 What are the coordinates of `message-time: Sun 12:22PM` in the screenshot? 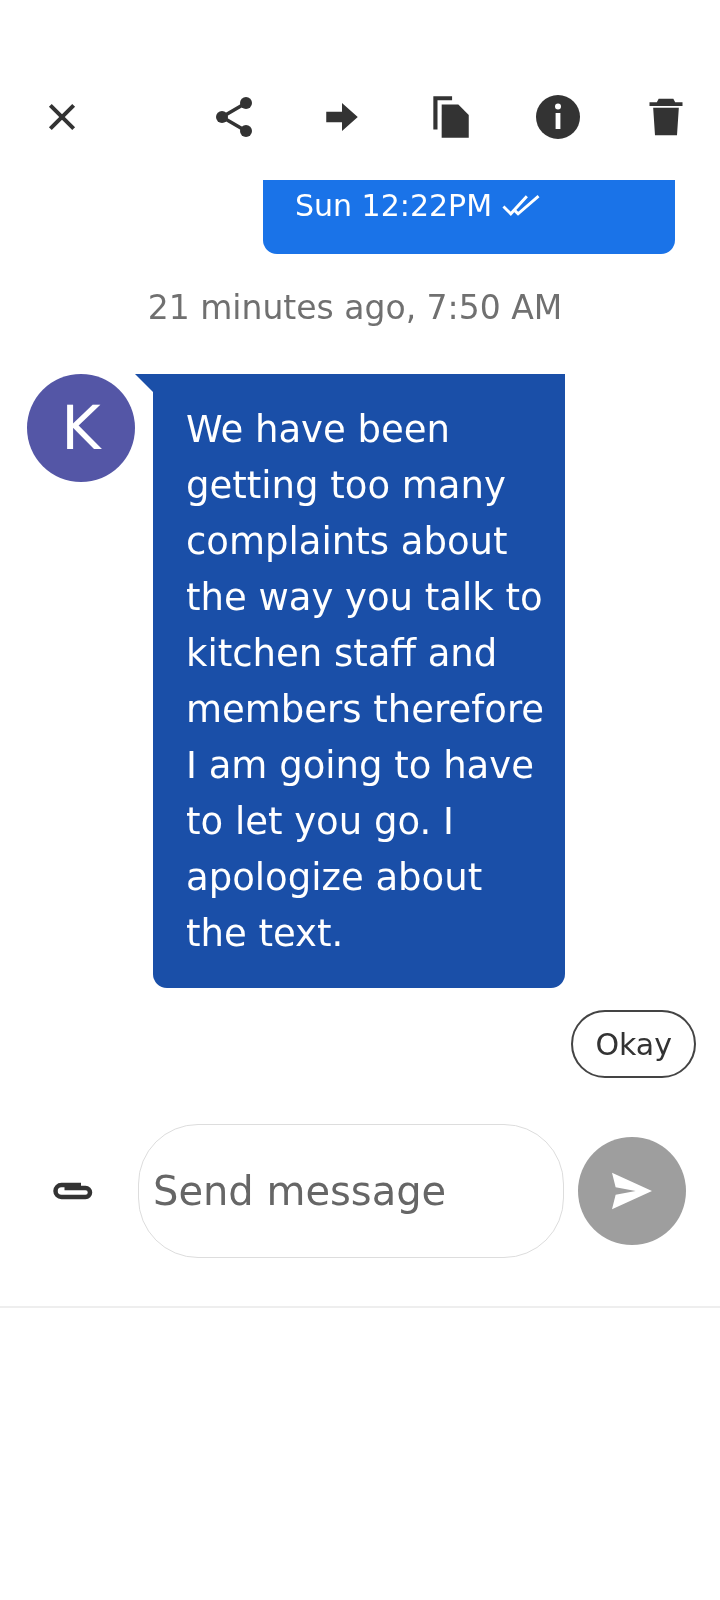 It's located at (394, 205).